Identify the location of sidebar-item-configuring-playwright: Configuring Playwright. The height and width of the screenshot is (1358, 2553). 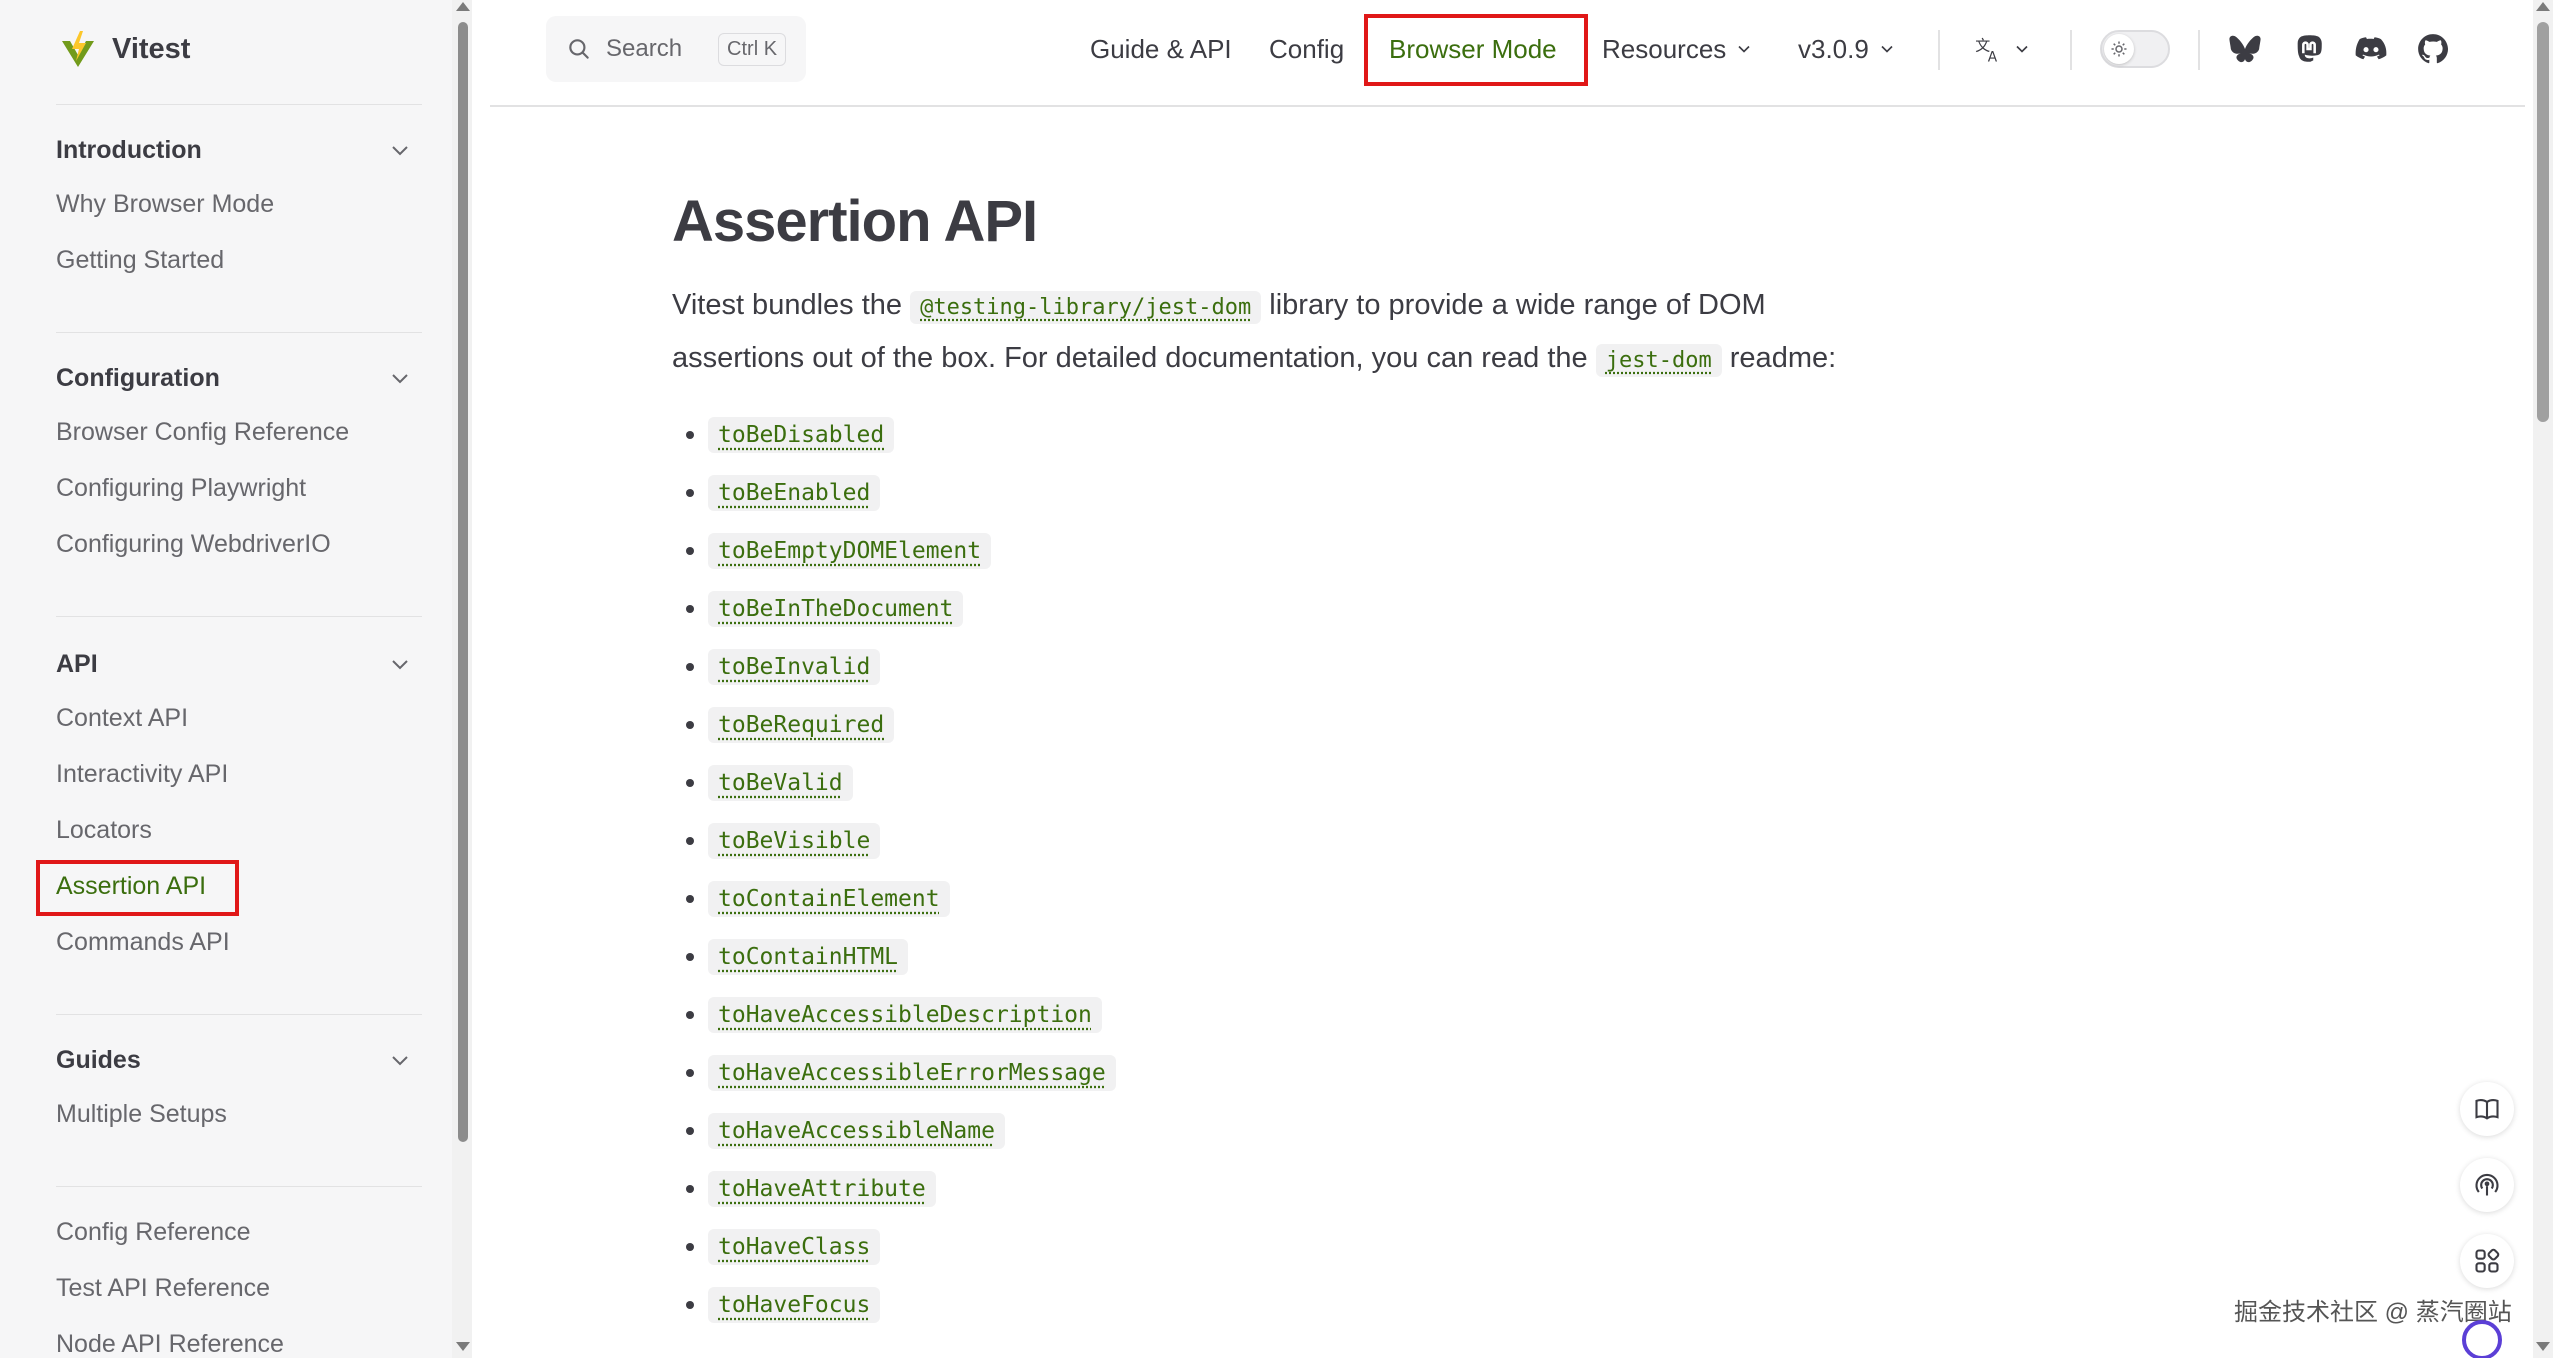
(237, 488).